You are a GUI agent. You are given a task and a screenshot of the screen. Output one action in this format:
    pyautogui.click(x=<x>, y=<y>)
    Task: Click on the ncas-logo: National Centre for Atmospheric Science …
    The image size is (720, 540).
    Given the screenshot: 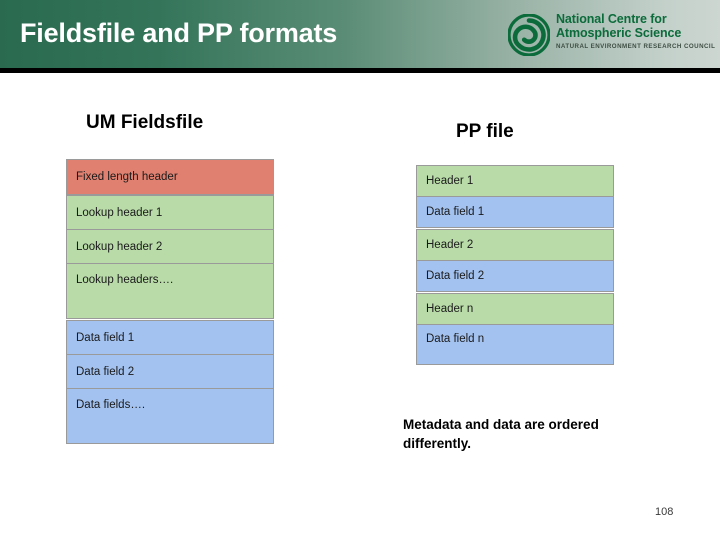 What is the action you would take?
    pyautogui.click(x=611, y=35)
    